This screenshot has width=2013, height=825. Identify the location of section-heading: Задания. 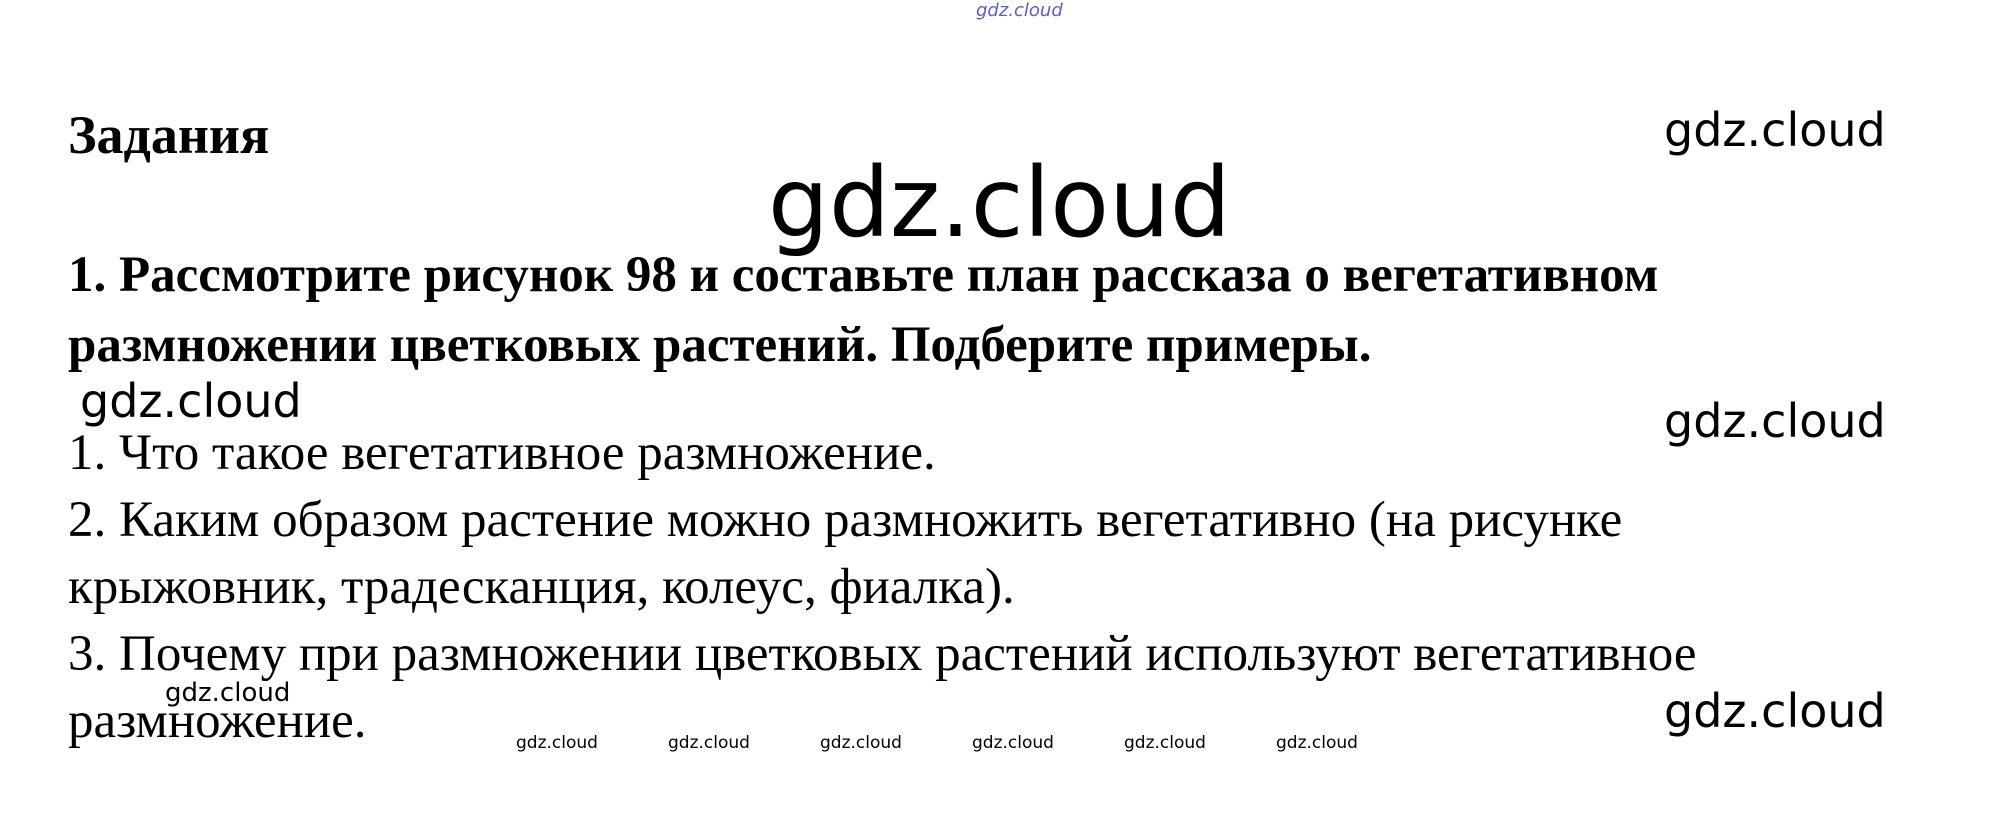
(169, 135).